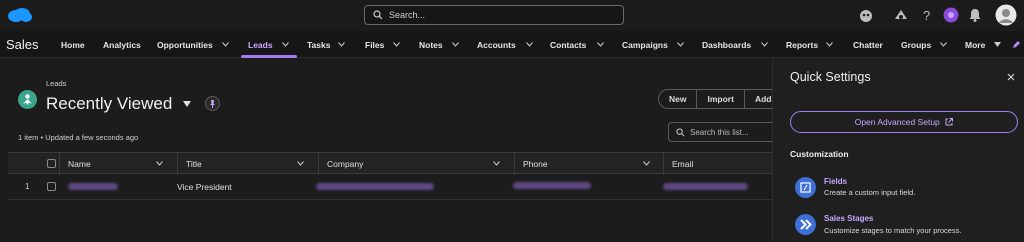 The width and height of the screenshot is (1024, 242). I want to click on astro-icon, so click(866, 15).